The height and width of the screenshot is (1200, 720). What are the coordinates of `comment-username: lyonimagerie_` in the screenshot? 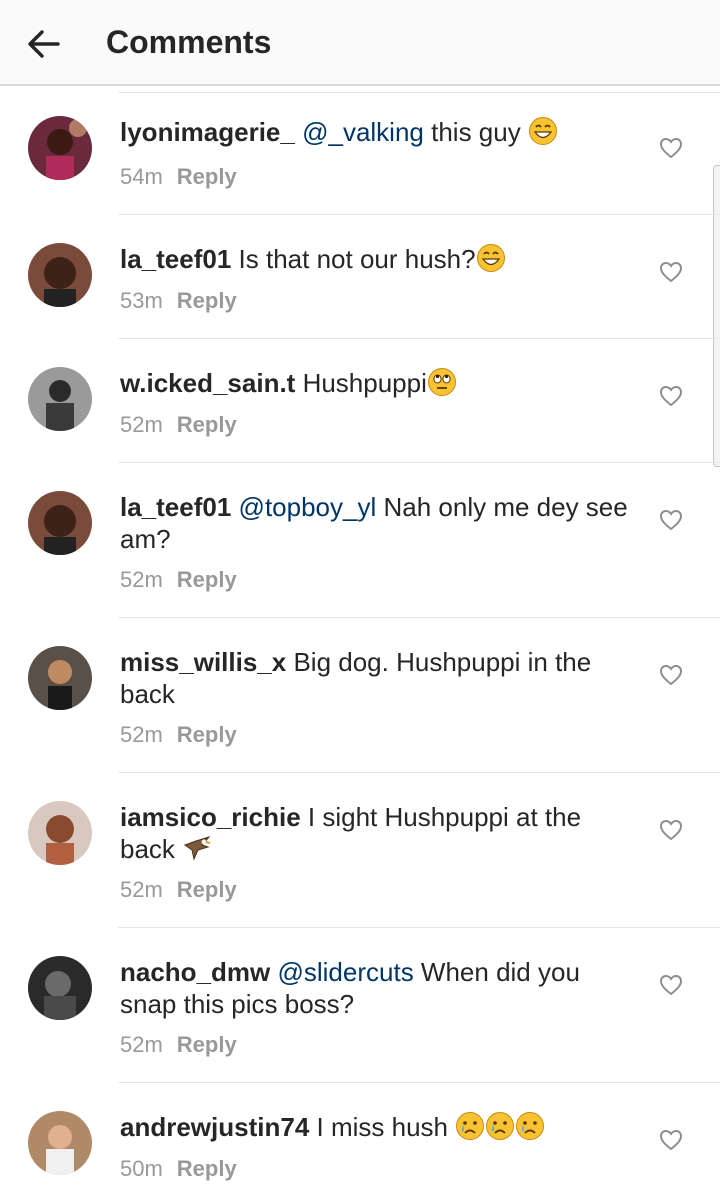 It's located at (207, 132).